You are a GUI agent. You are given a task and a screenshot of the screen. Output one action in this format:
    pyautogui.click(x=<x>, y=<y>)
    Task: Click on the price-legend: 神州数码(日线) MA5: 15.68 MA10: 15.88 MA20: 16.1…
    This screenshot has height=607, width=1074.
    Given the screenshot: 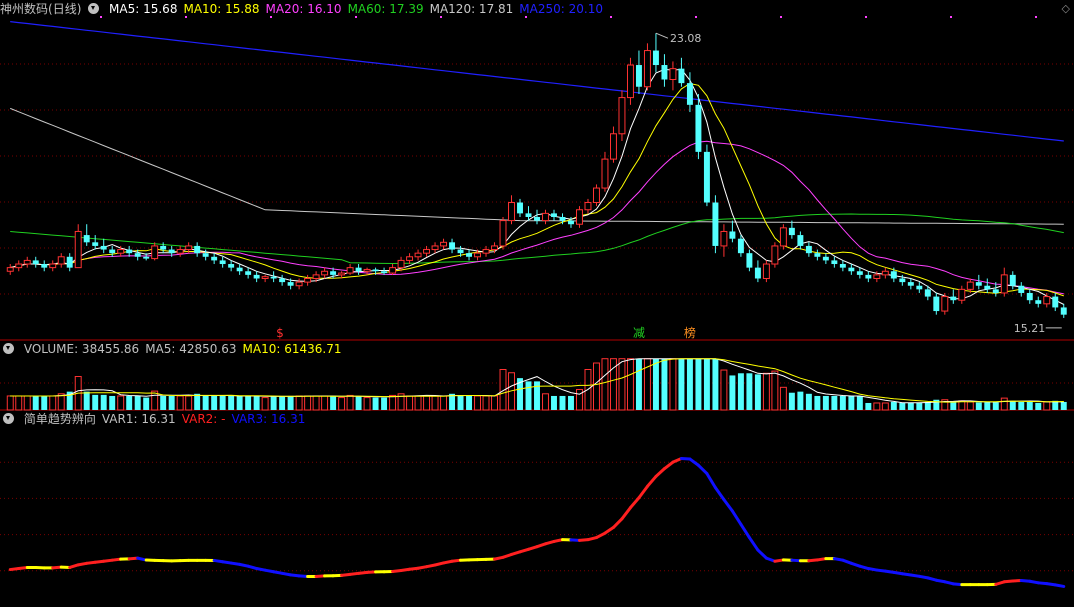 What is the action you would take?
    pyautogui.click(x=304, y=9)
    